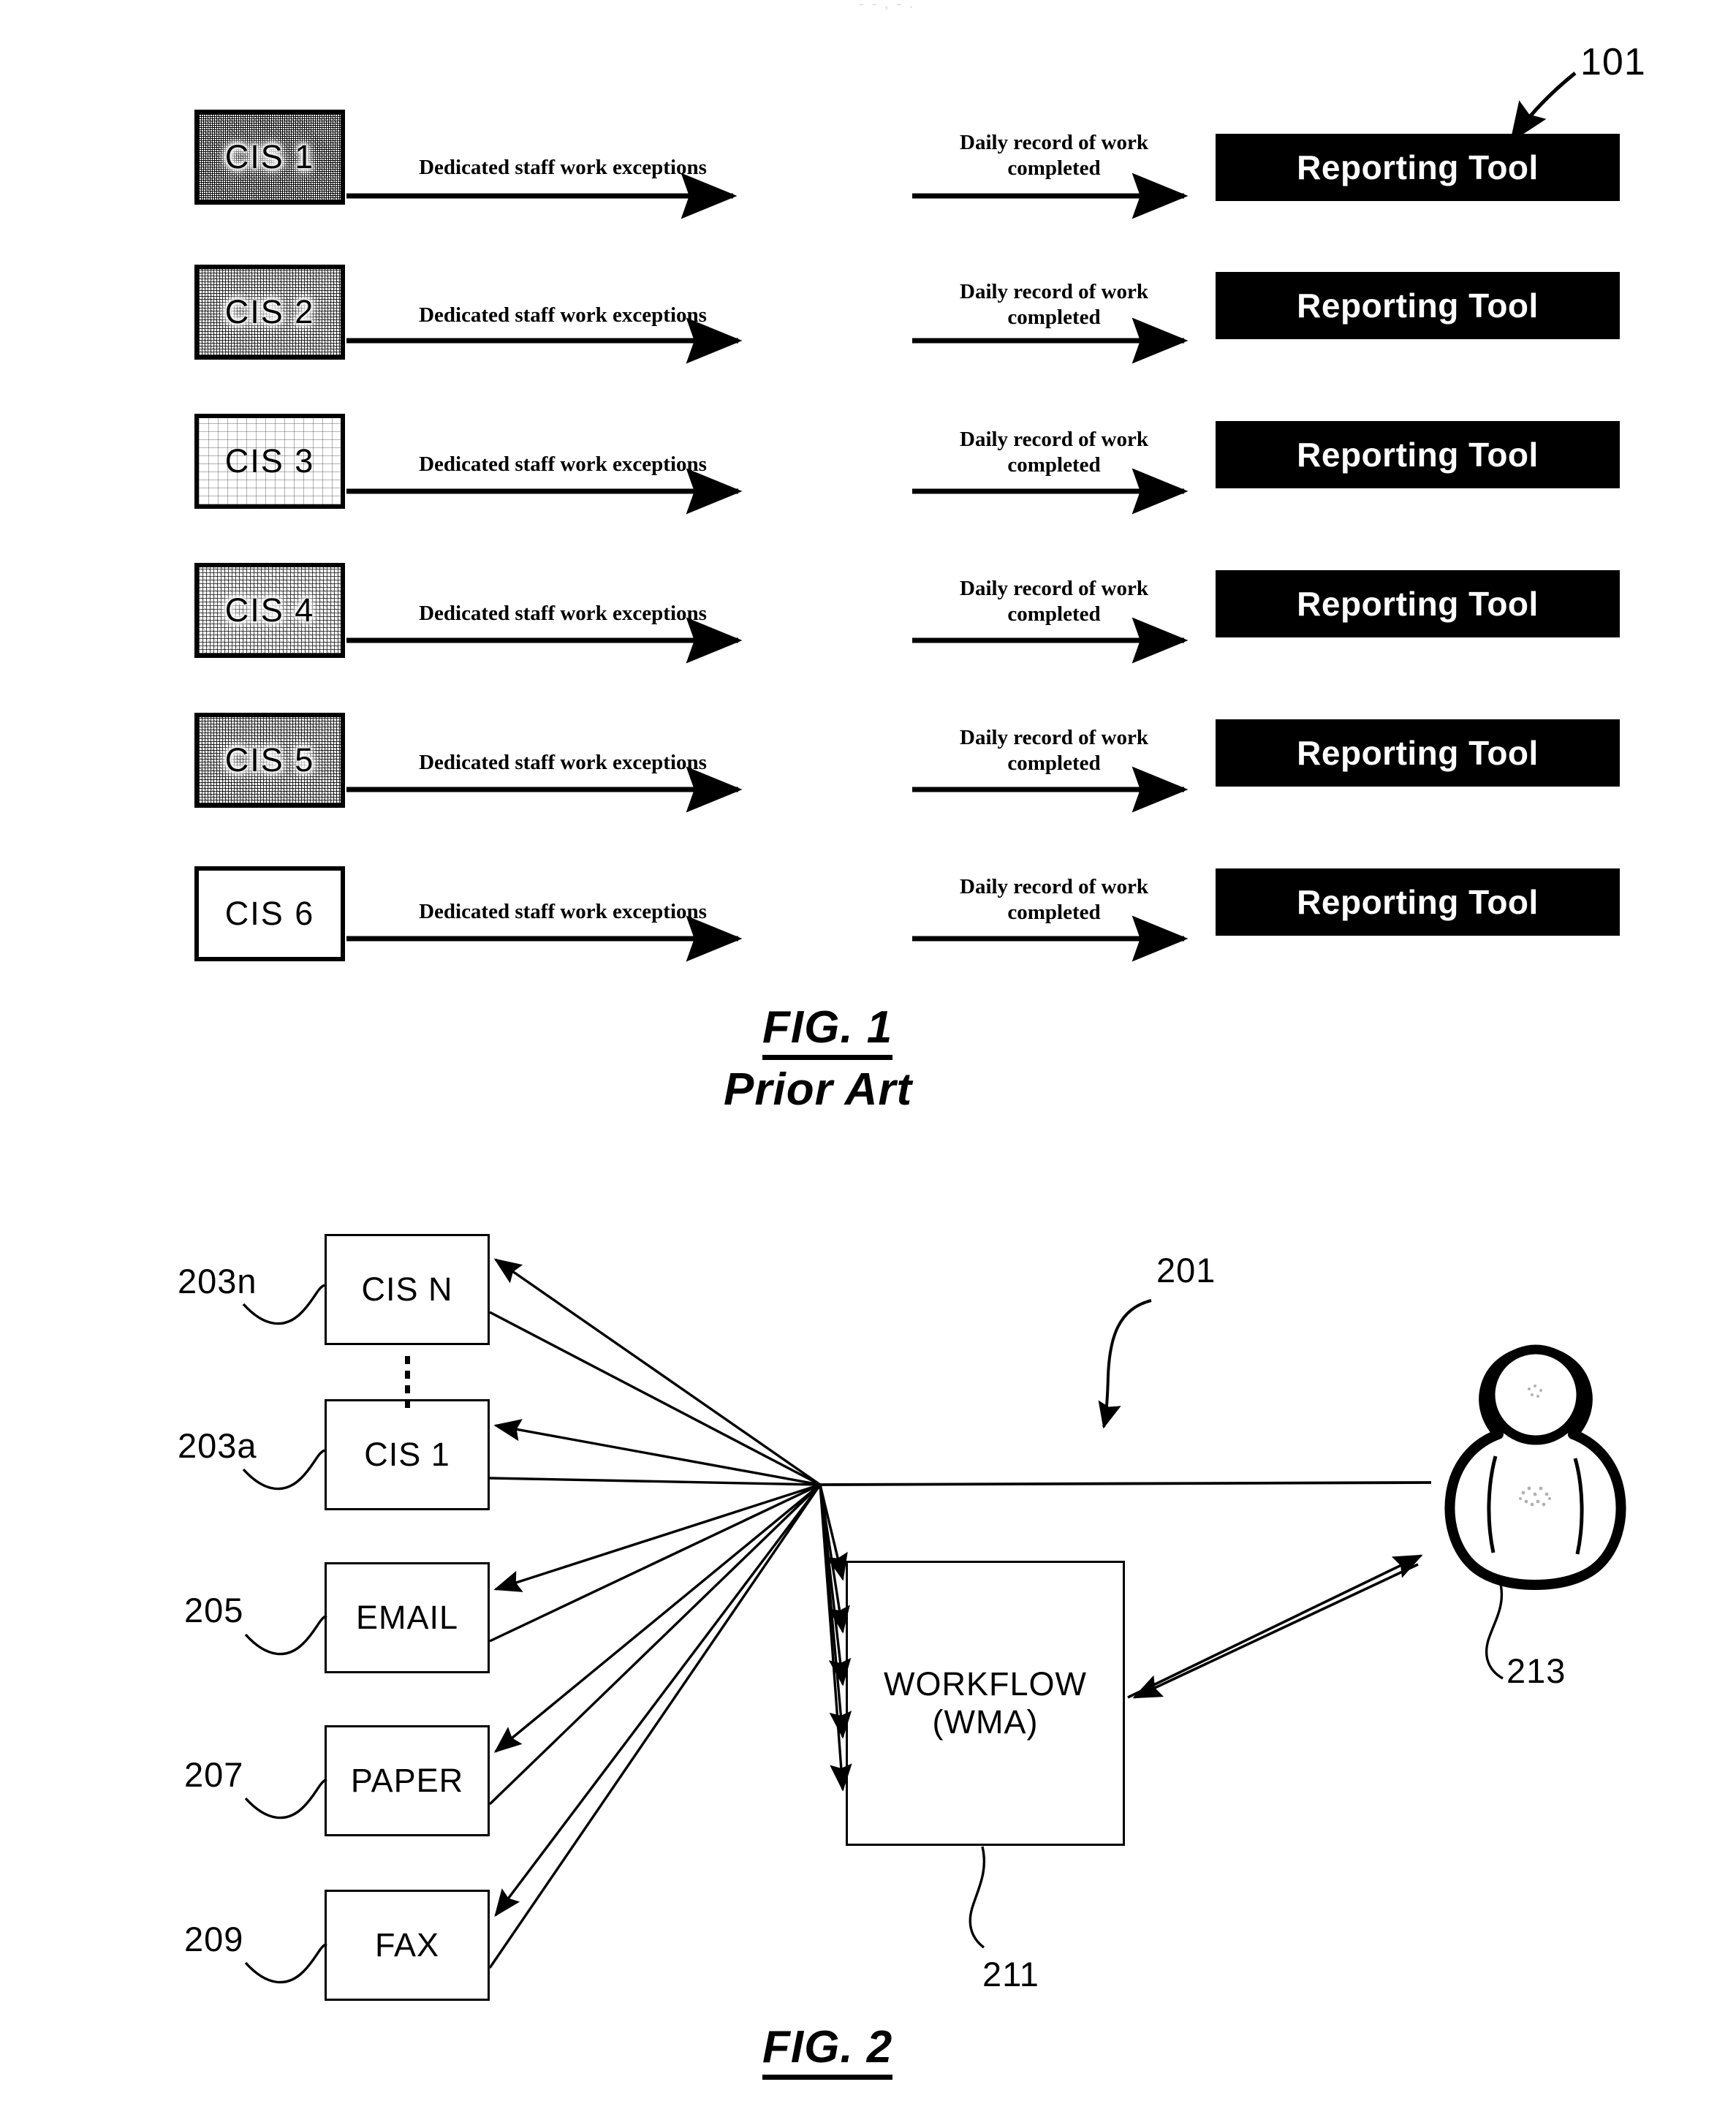 Image resolution: width=1736 pixels, height=2128 pixels. I want to click on source-box-email: EMAIL, so click(408, 1617).